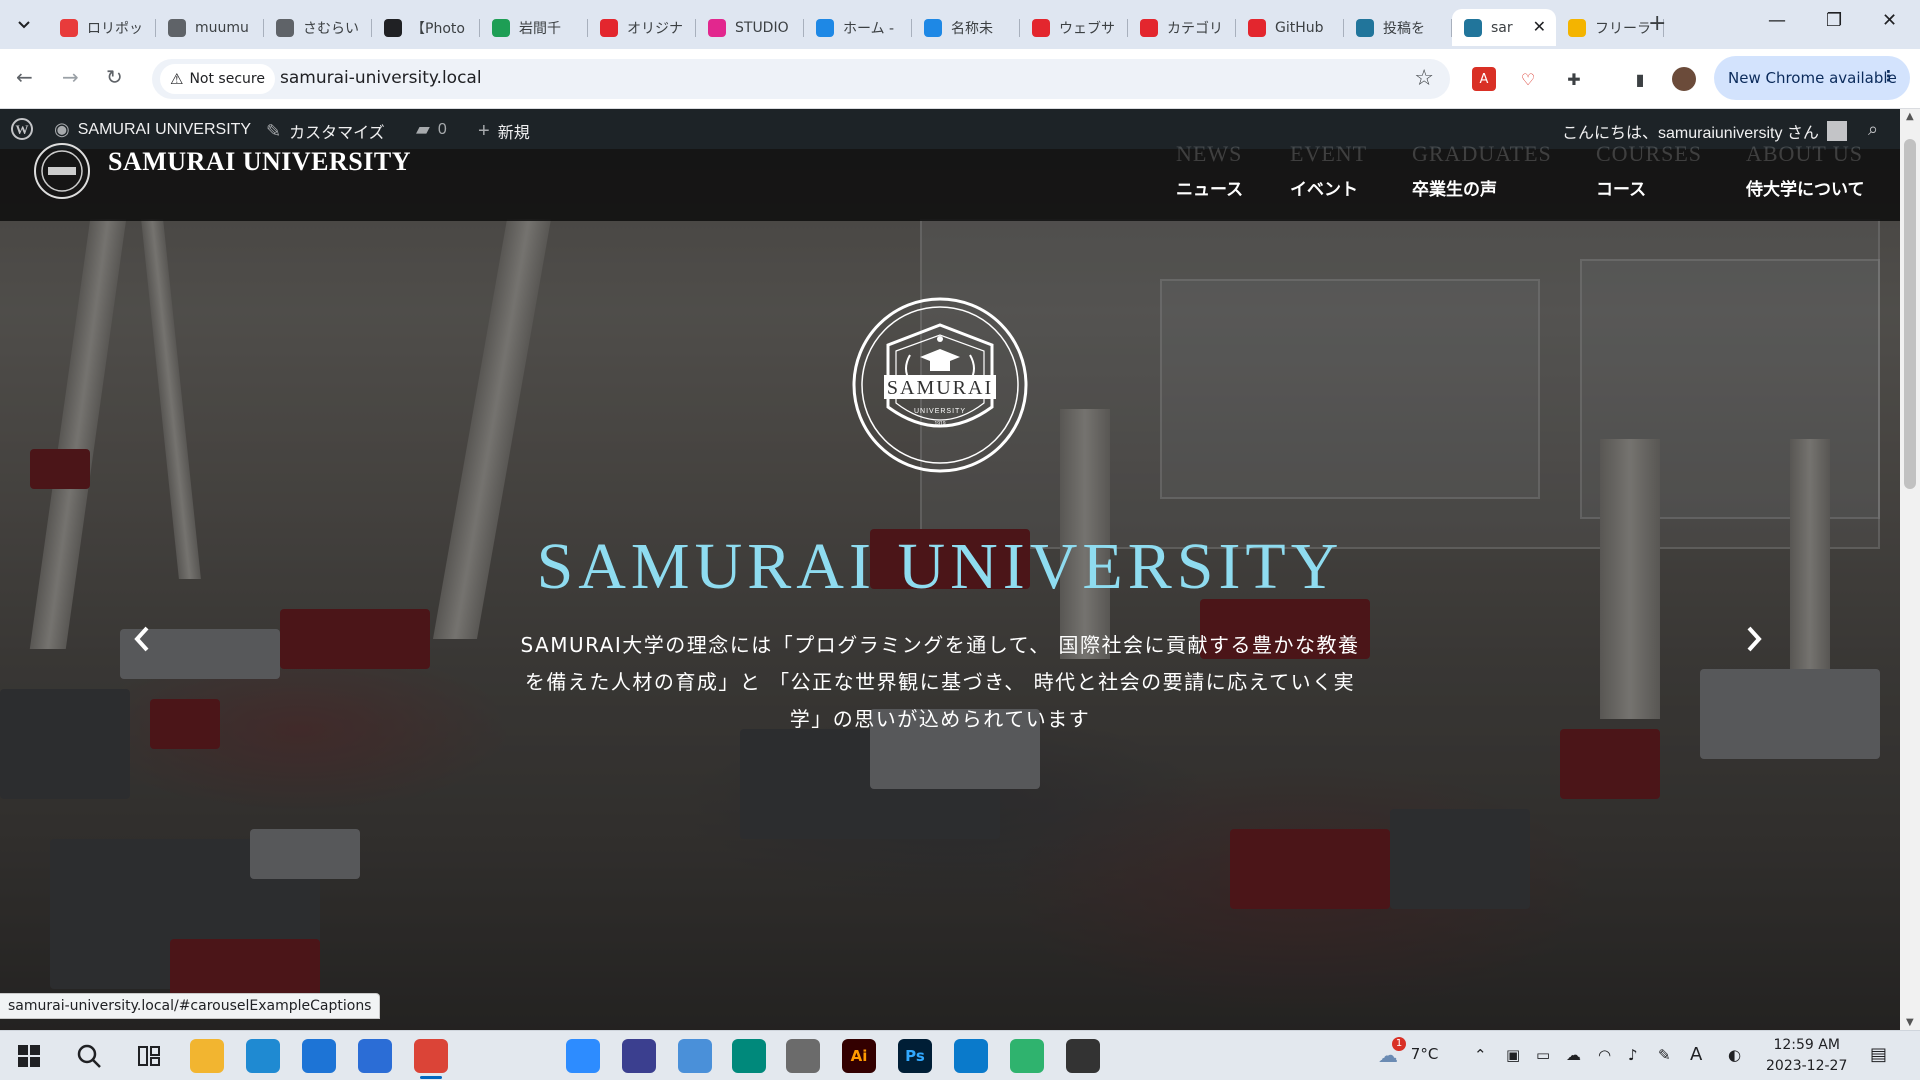 Image resolution: width=1920 pixels, height=1080 pixels. What do you see at coordinates (89, 1056) in the screenshot?
I see `search-button` at bounding box center [89, 1056].